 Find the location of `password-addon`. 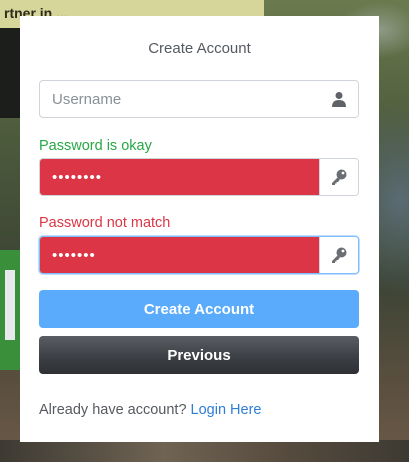

password-addon is located at coordinates (338, 177).